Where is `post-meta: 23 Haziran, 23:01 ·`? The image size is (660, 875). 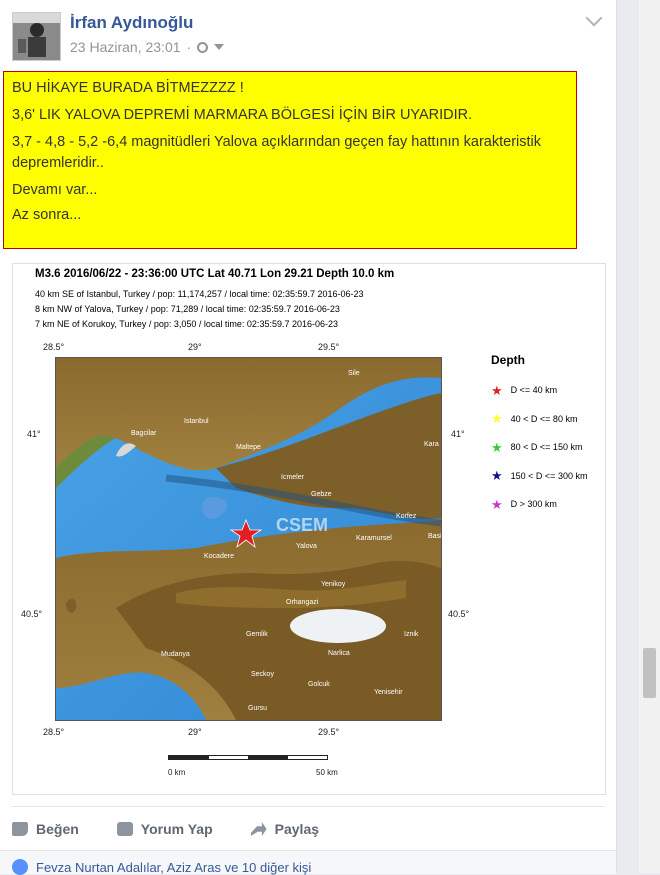
post-meta: 23 Haziran, 23:01 · is located at coordinates (147, 47).